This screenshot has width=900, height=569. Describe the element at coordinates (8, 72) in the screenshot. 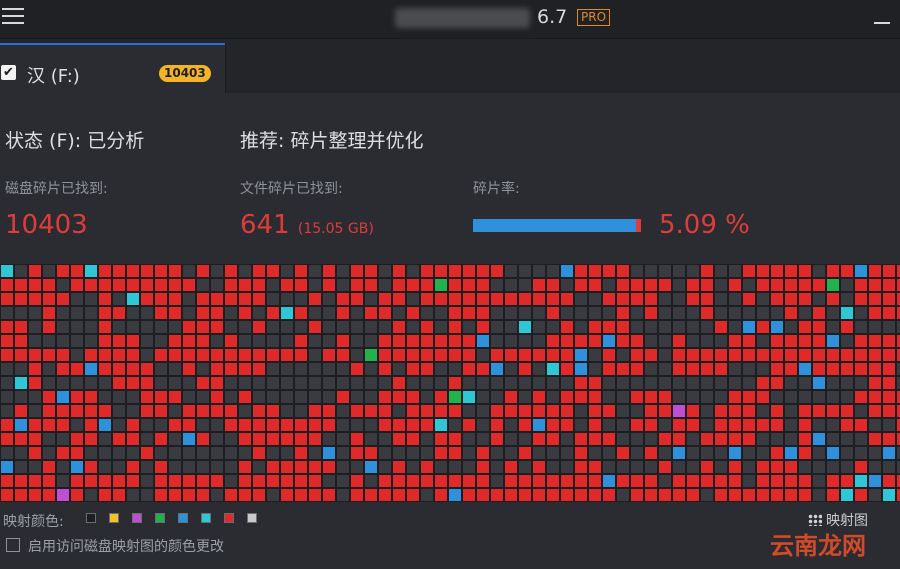

I see `drive-checkbox: ✔` at that location.